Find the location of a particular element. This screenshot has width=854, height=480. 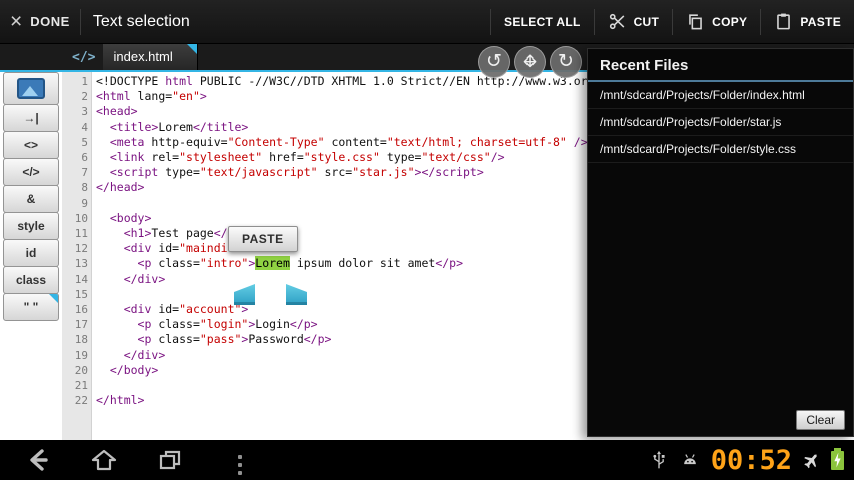

toolbox-button: <> is located at coordinates (31, 145).